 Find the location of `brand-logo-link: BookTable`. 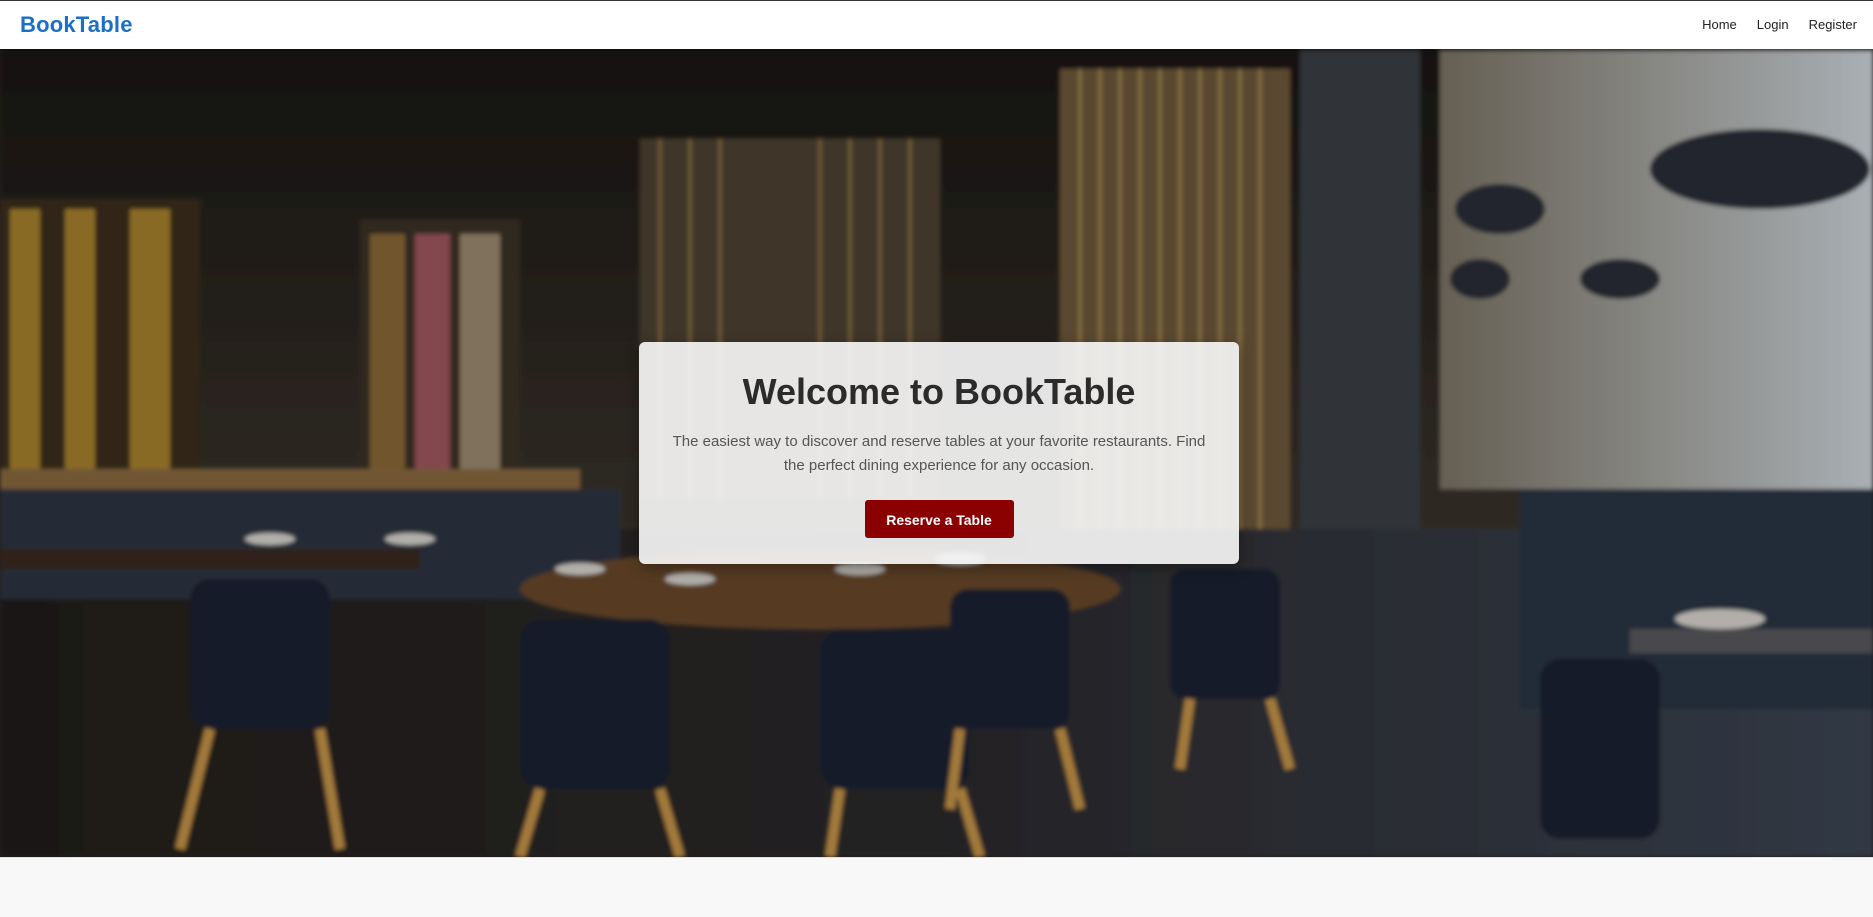

brand-logo-link: BookTable is located at coordinates (76, 25).